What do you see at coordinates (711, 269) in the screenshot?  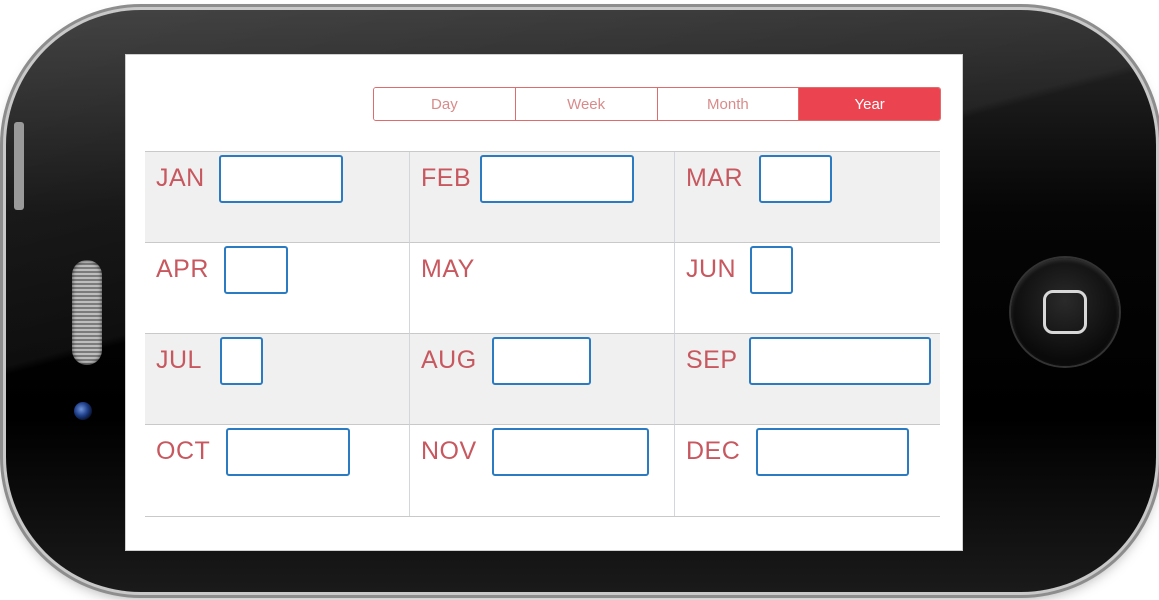 I see `month-label: JUN` at bounding box center [711, 269].